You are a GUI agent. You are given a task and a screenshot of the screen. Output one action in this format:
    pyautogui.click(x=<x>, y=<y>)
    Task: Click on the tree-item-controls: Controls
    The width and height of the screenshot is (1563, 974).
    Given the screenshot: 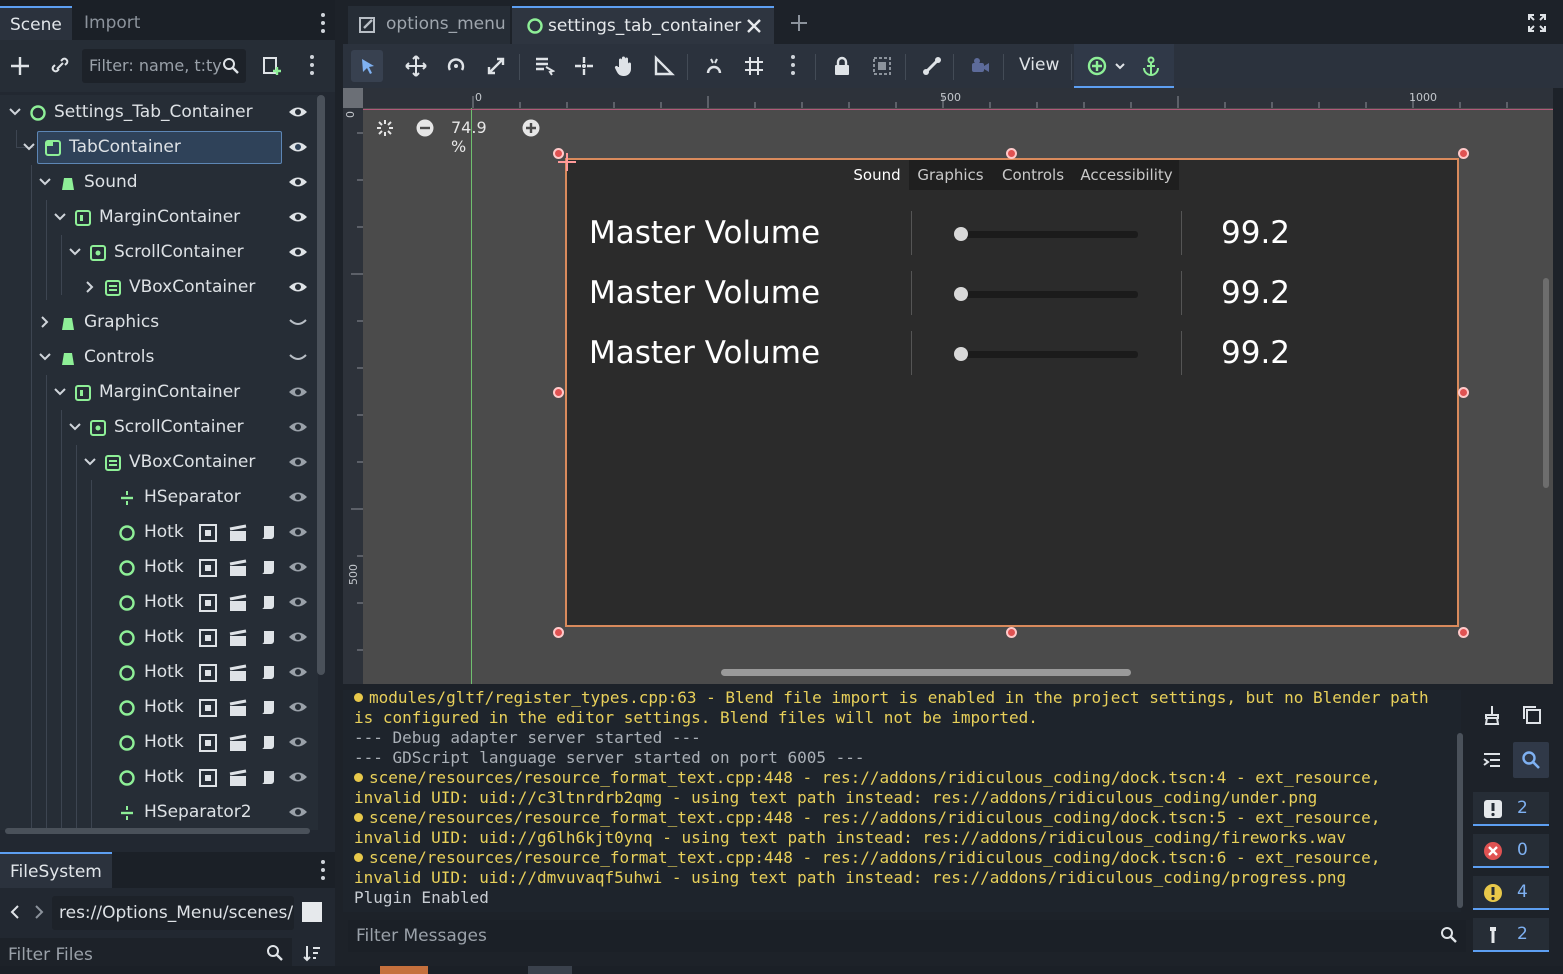 What is the action you would take?
    pyautogui.click(x=159, y=357)
    